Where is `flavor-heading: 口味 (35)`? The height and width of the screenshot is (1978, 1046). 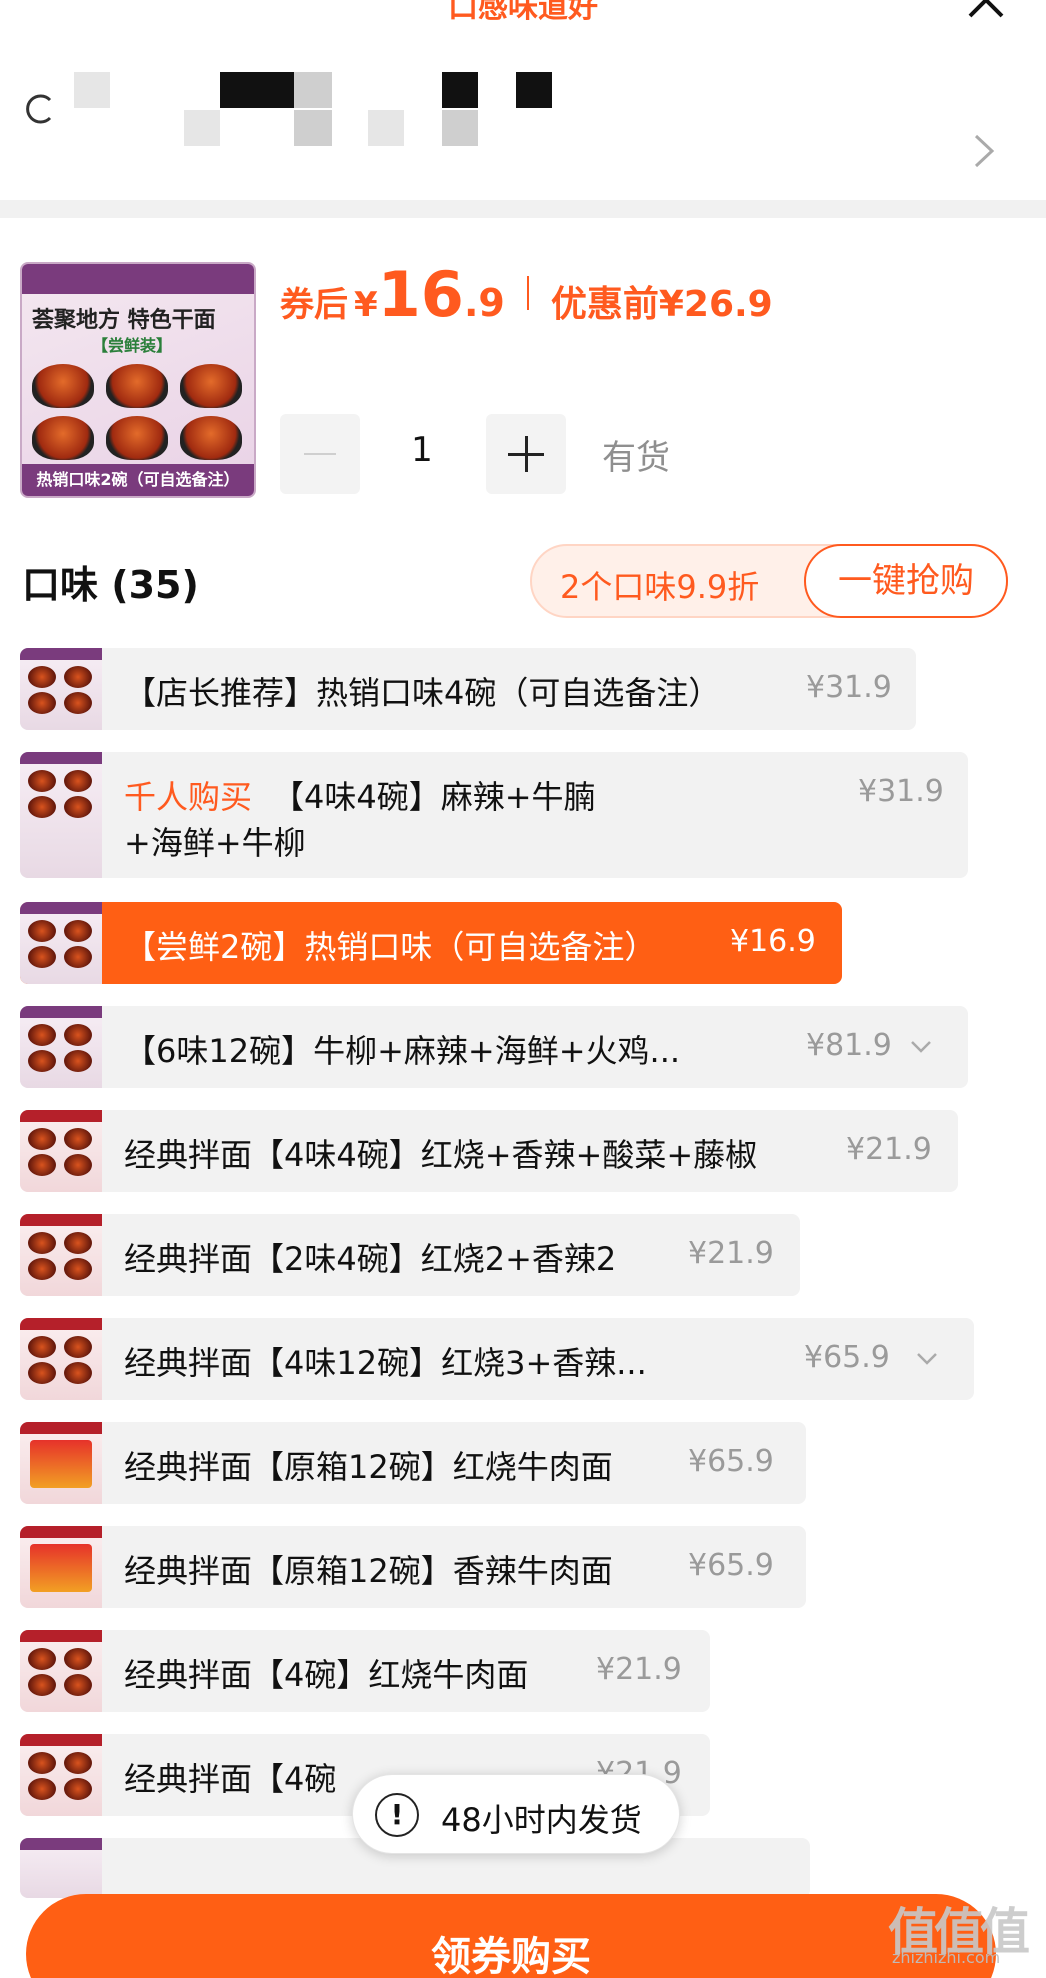
flavor-heading: 口味 (35) is located at coordinates (110, 585).